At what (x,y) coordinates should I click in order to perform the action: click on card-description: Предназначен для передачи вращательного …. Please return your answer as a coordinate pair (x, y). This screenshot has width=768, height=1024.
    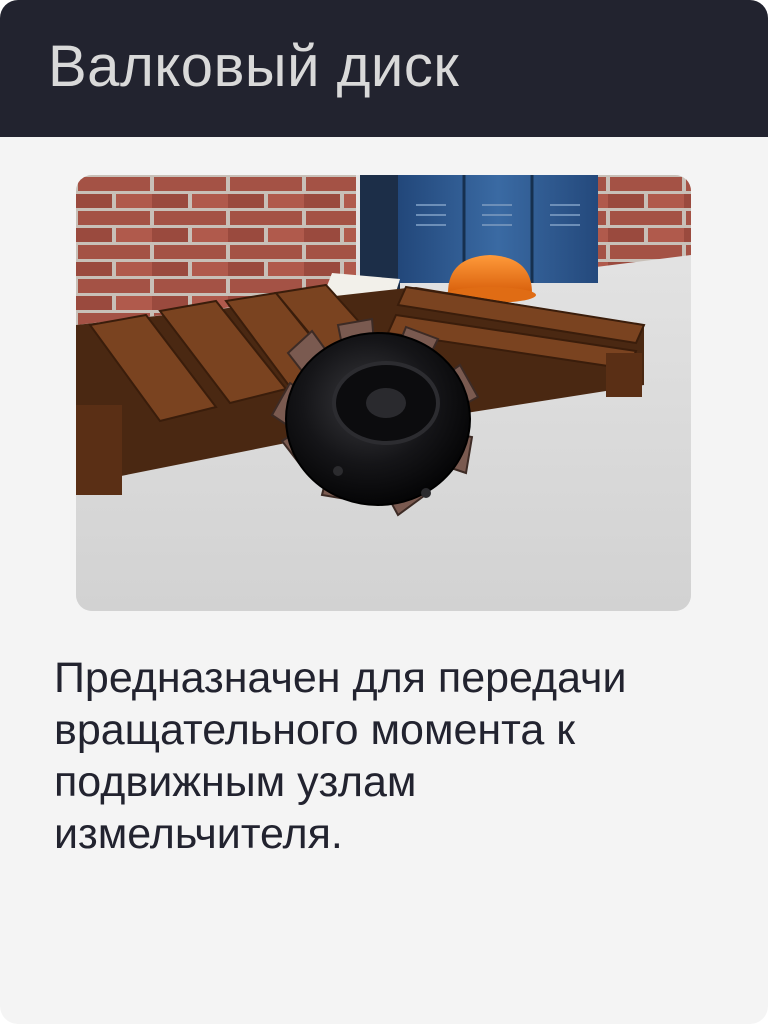
    Looking at the image, I should click on (340, 756).